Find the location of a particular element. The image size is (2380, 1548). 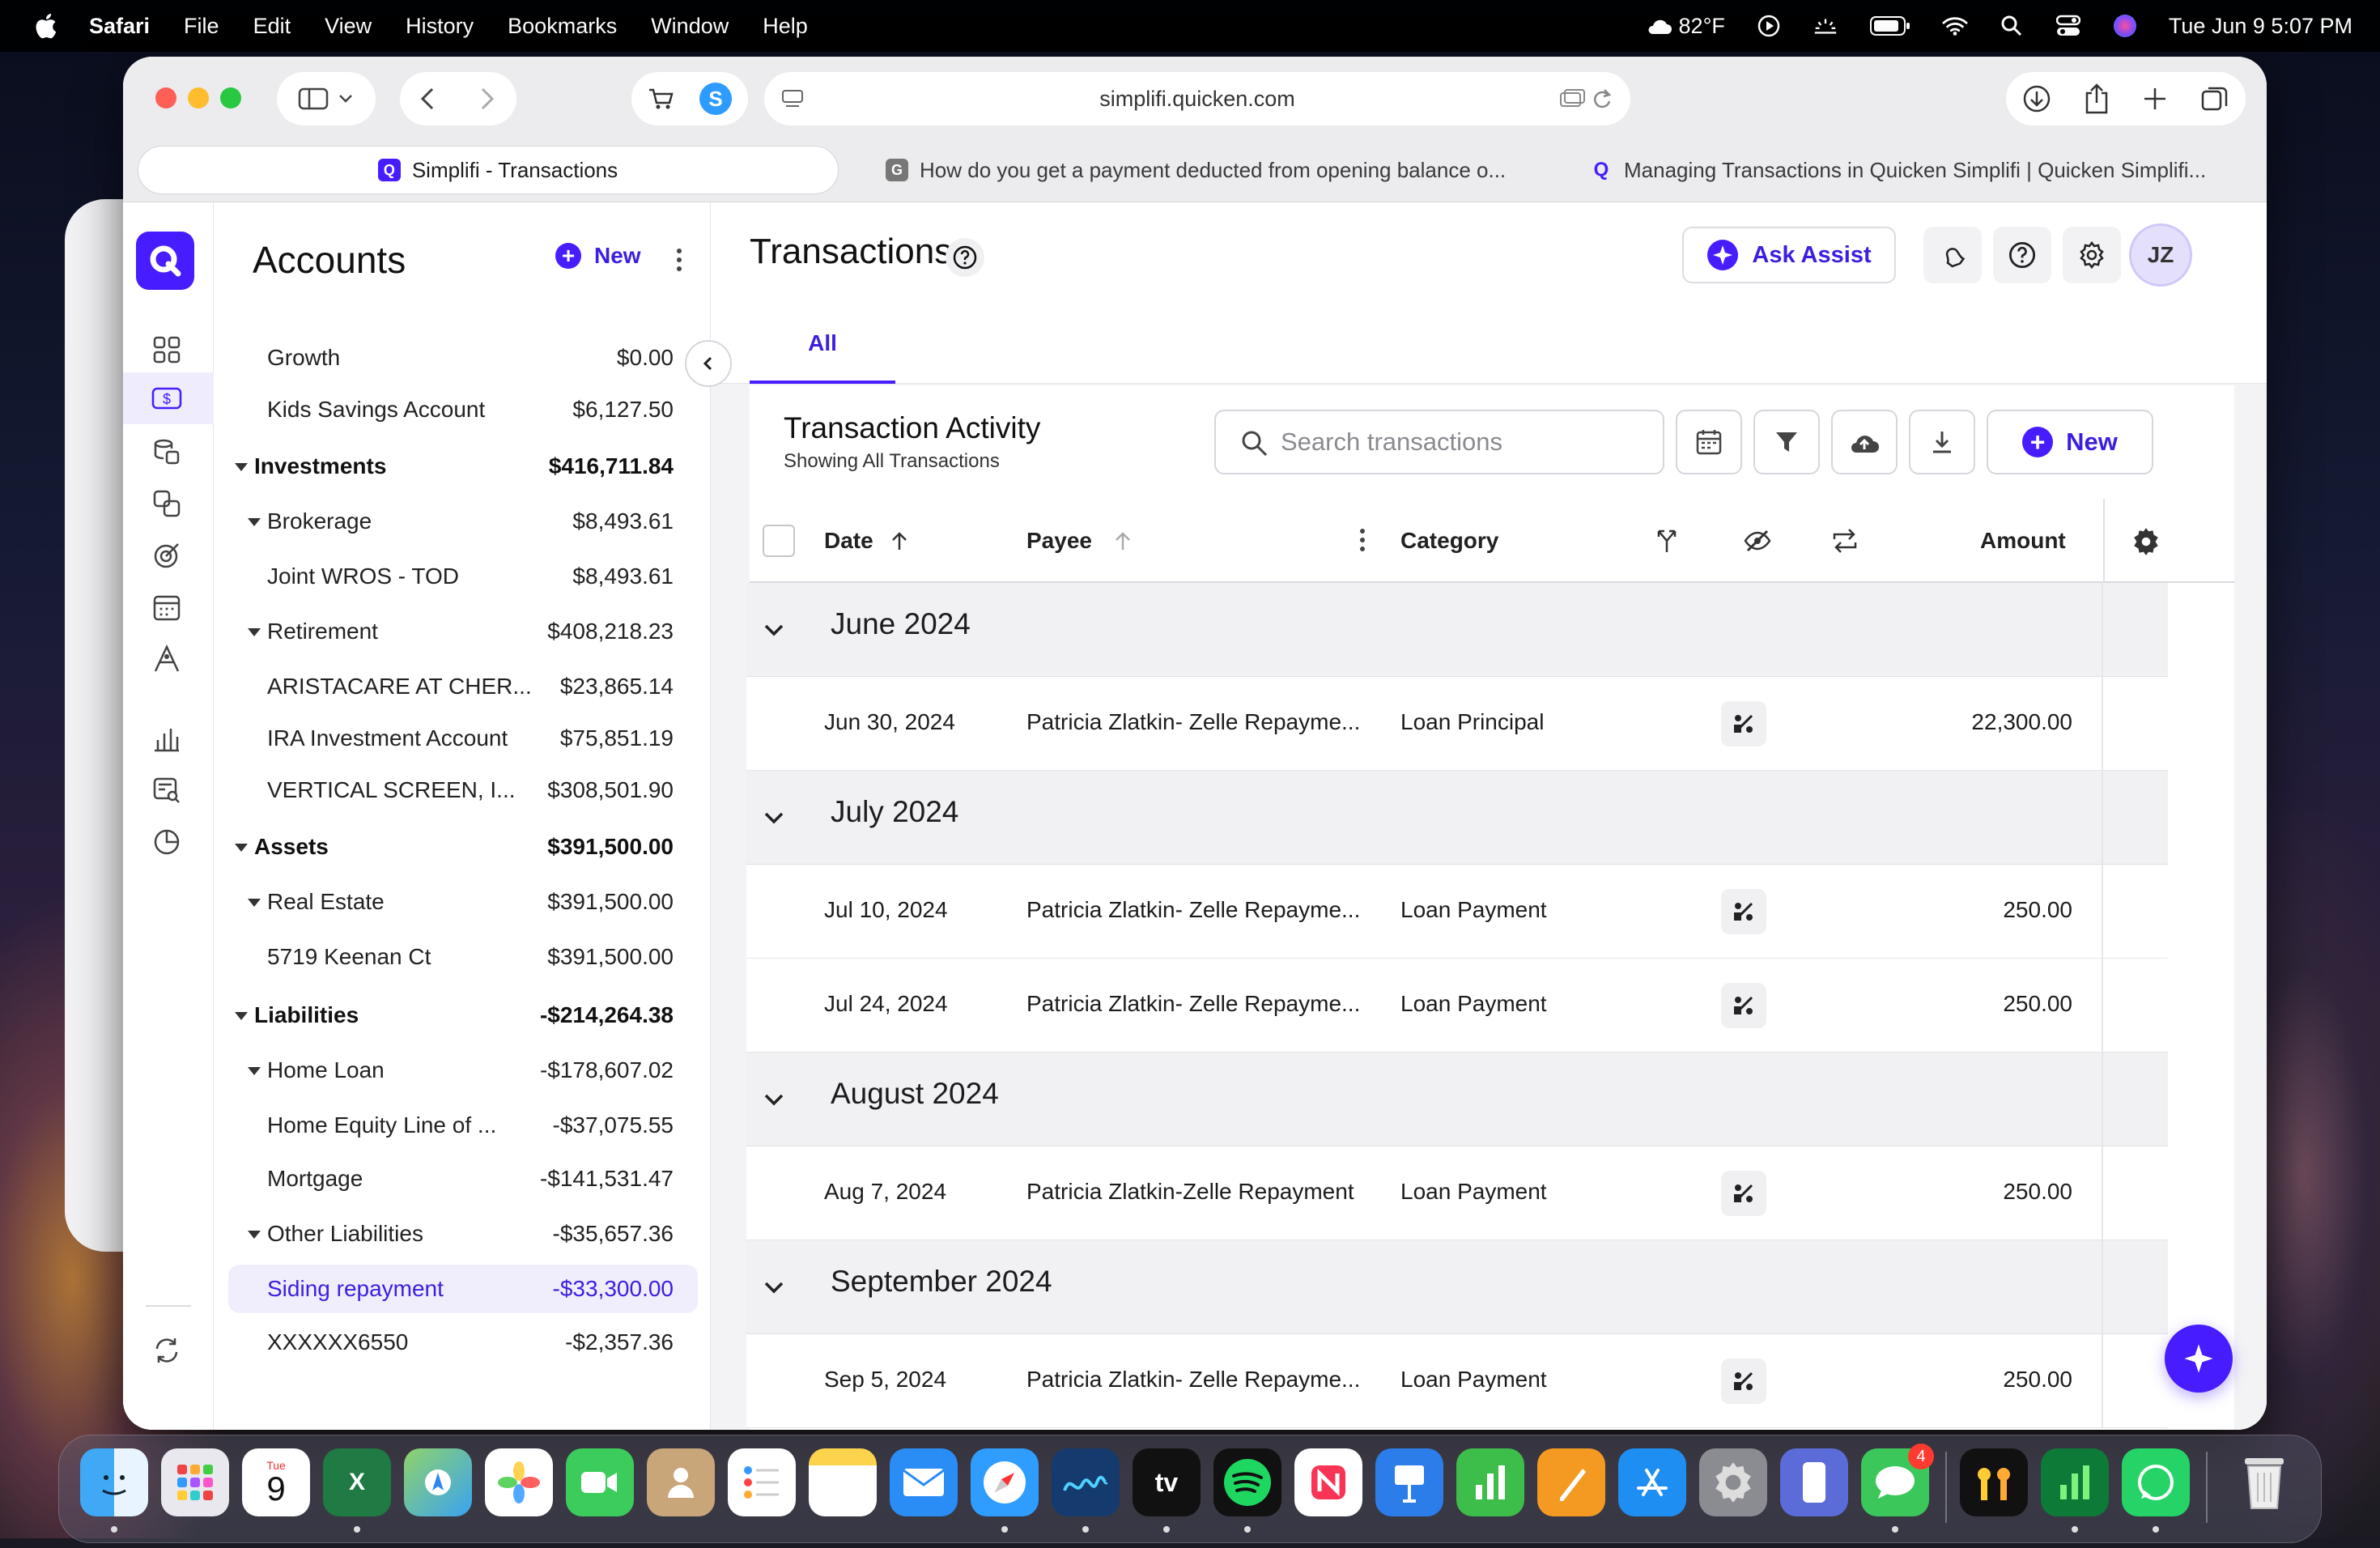

safari-icon is located at coordinates (1005, 1482).